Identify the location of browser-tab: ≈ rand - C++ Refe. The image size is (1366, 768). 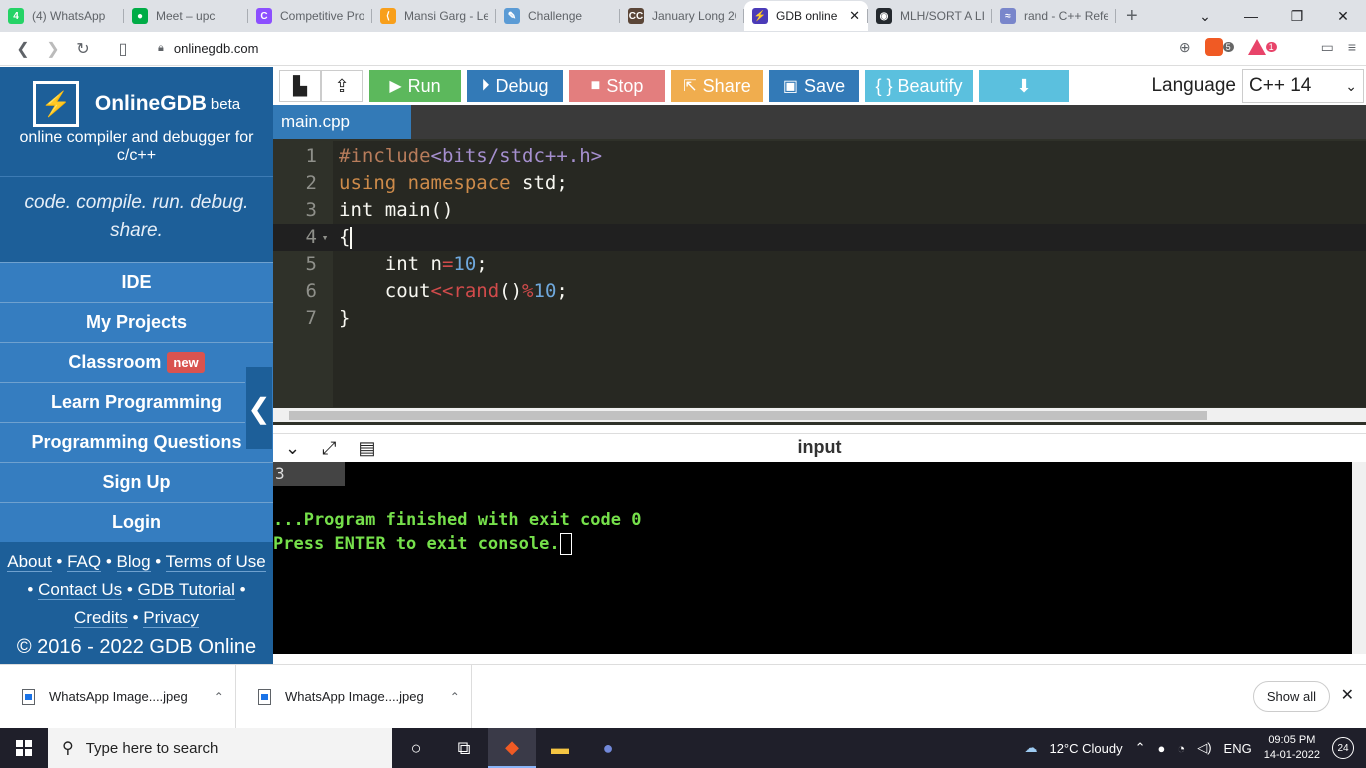
(1054, 16).